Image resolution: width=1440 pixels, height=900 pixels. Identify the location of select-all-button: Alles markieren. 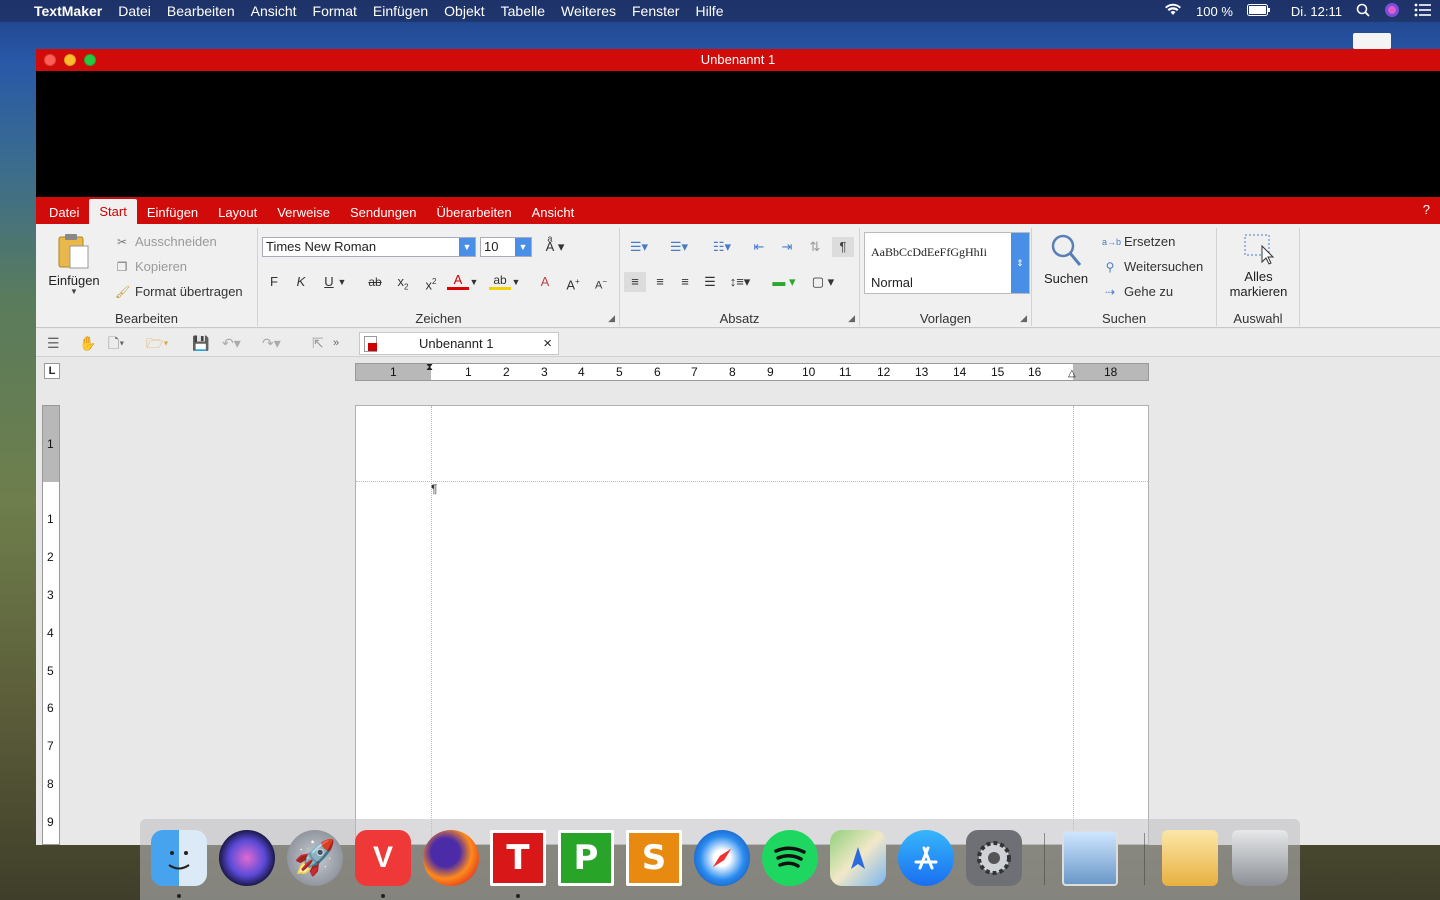
(1258, 268).